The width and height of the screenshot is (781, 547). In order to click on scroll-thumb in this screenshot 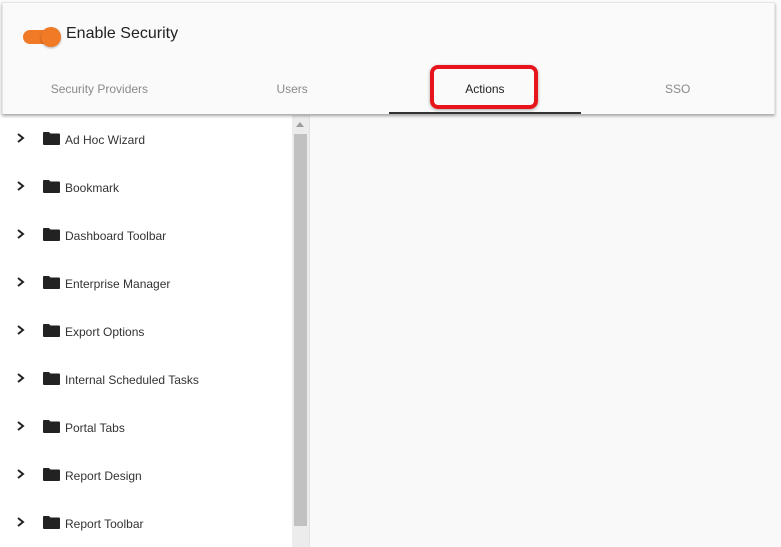, I will do `click(300, 330)`.